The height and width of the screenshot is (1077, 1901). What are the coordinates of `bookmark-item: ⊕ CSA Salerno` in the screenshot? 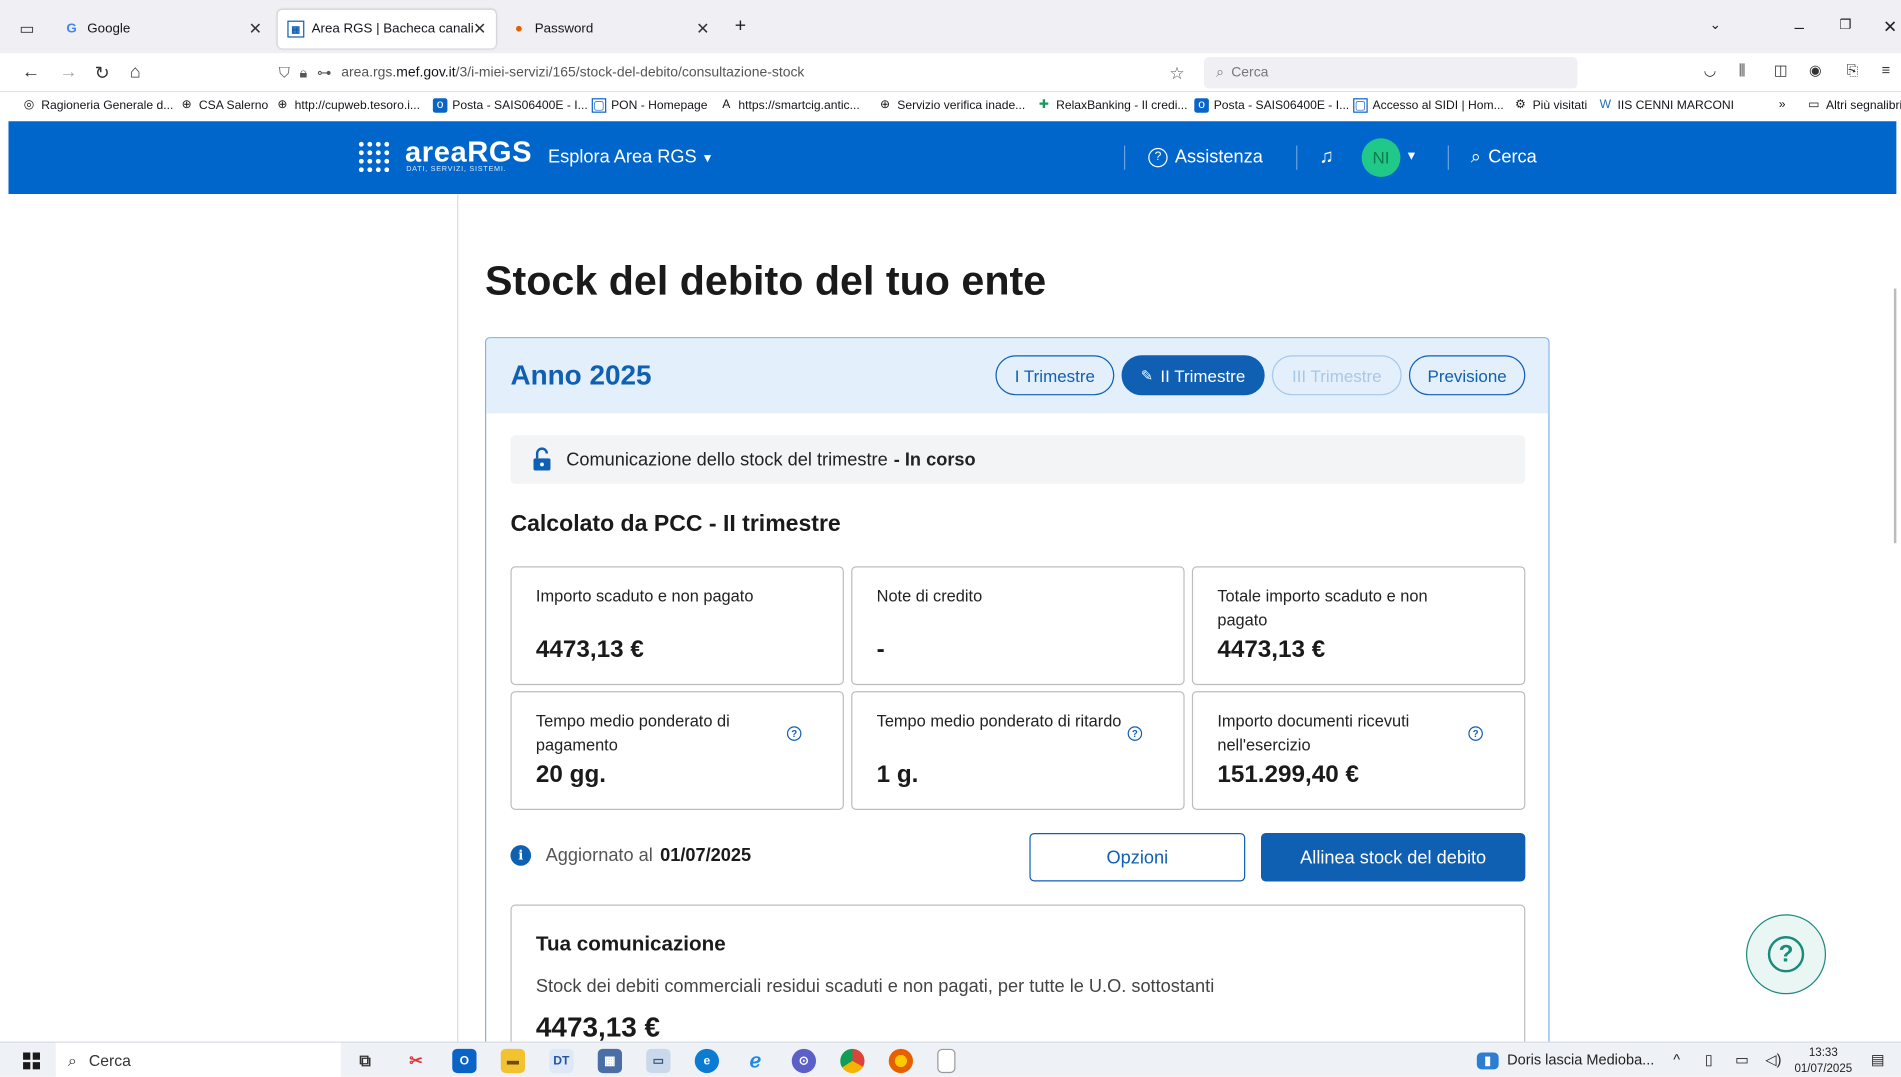 It's located at (224, 105).